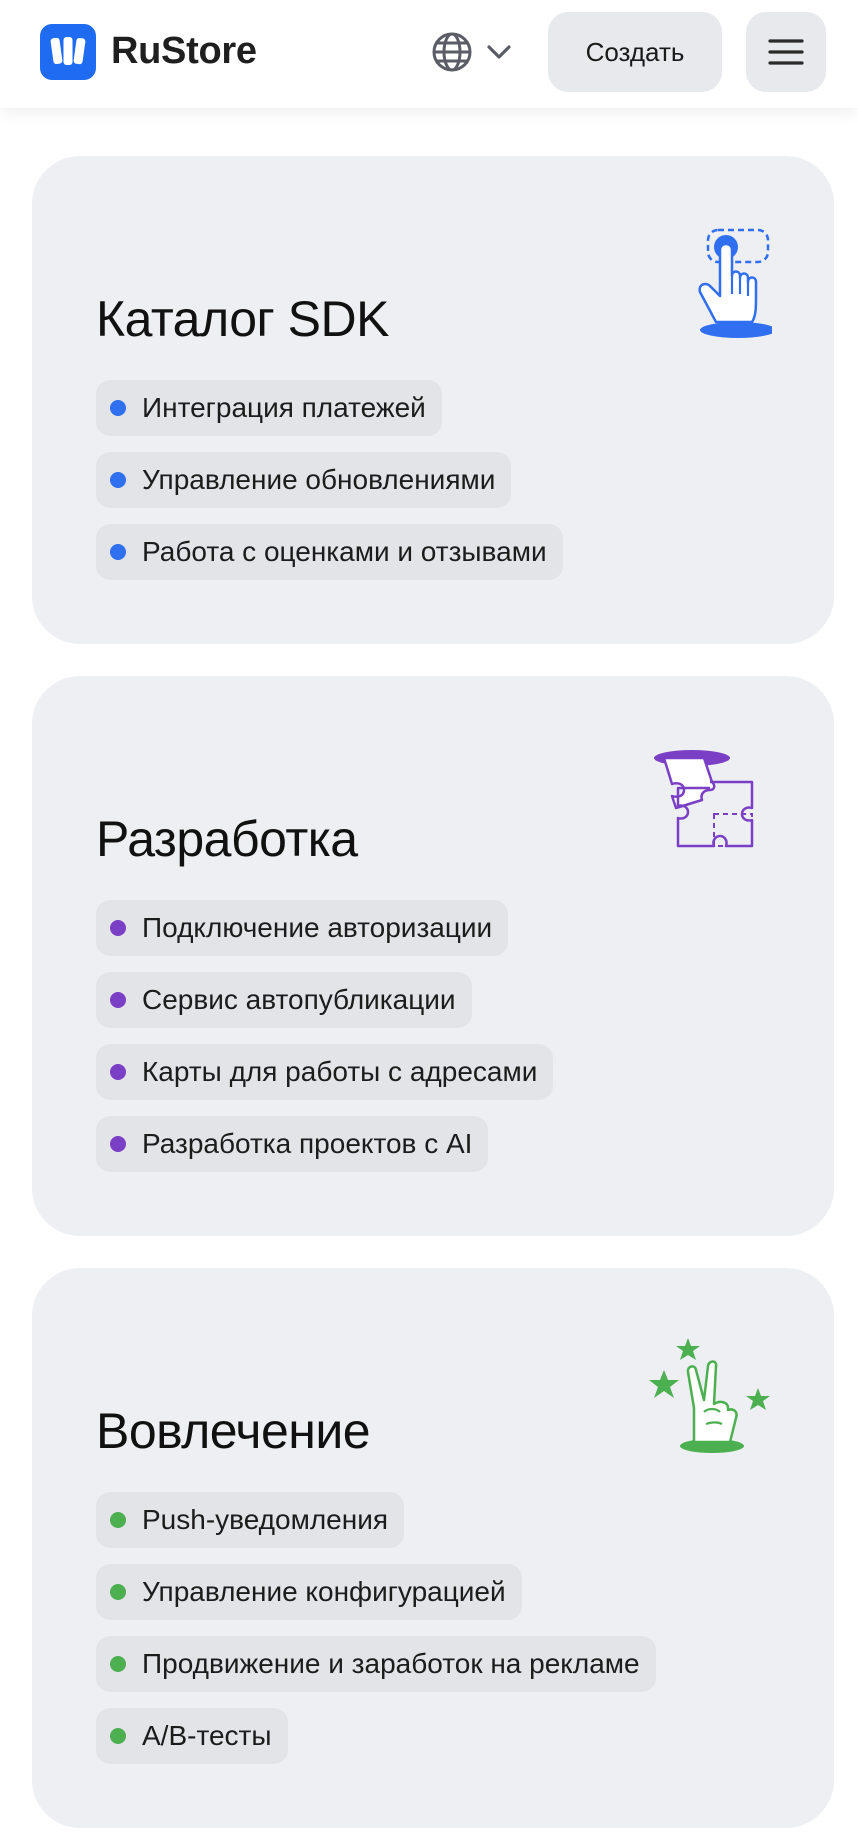  Describe the element at coordinates (292, 1144) in the screenshot. I see `list-item: Разработка проектов с AI` at that location.